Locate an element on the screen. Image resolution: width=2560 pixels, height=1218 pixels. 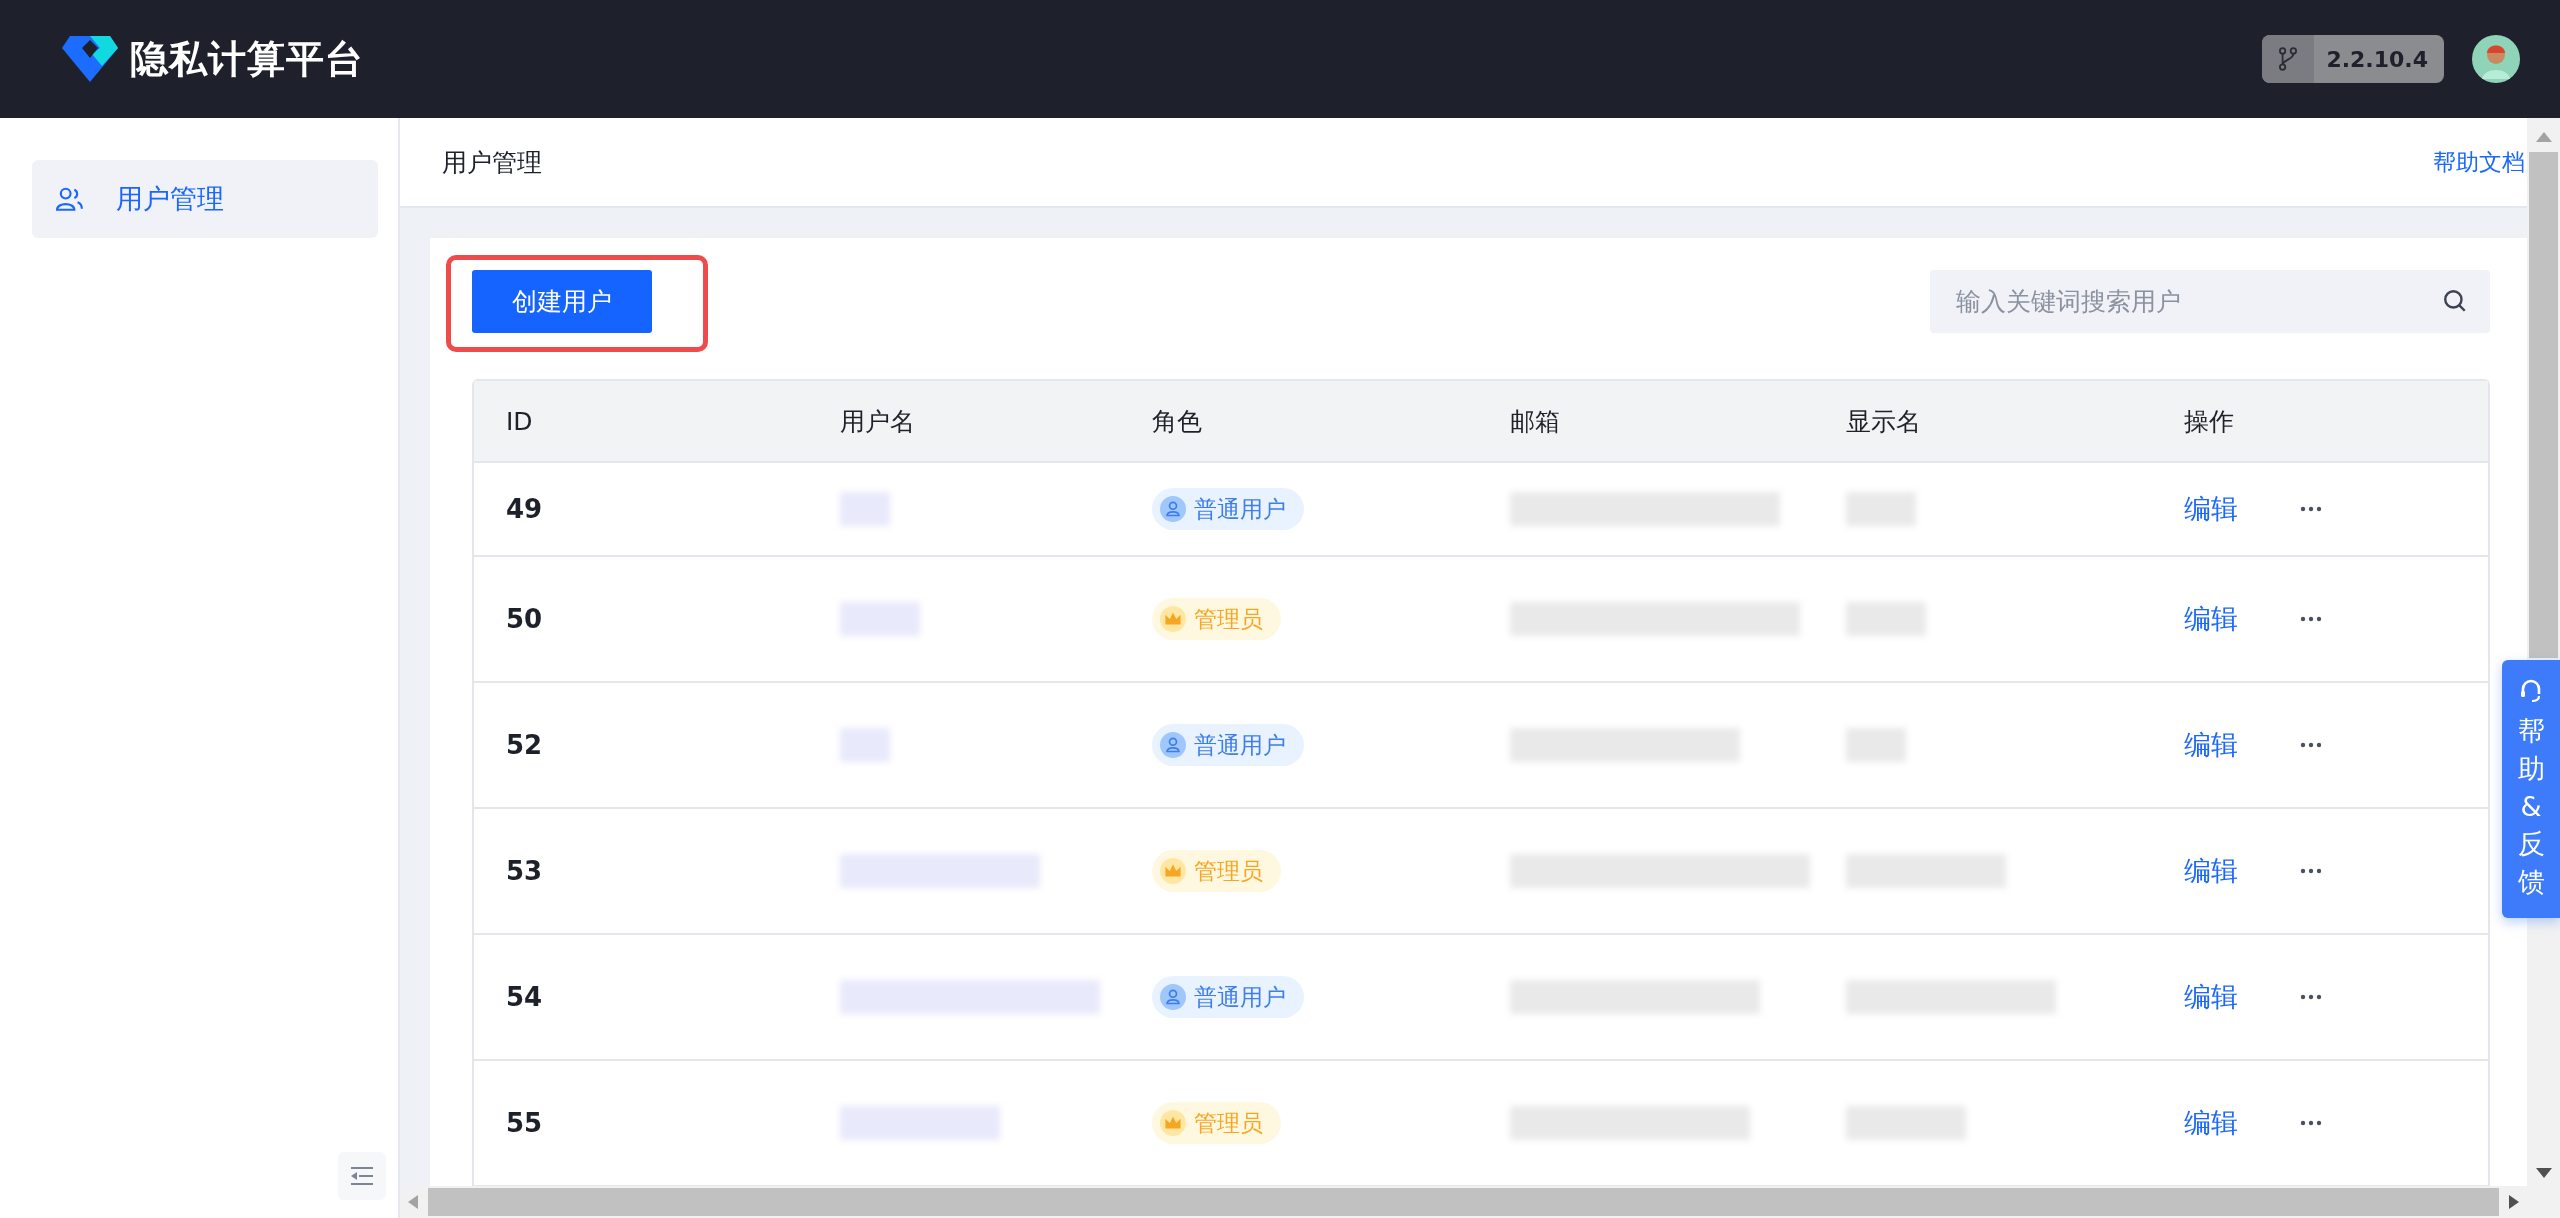
search-field: 输入关键词搜索用户 is located at coordinates (2210, 301).